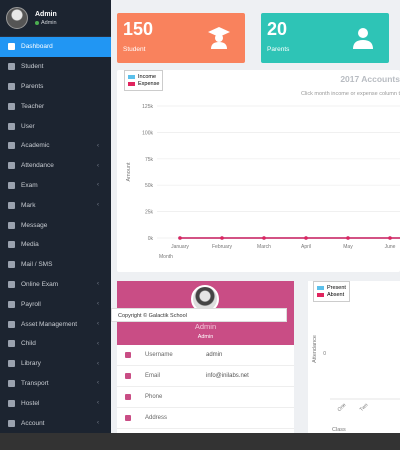 This screenshot has height=450, width=400. What do you see at coordinates (348, 247) in the screenshot?
I see `x-tick-label: May` at bounding box center [348, 247].